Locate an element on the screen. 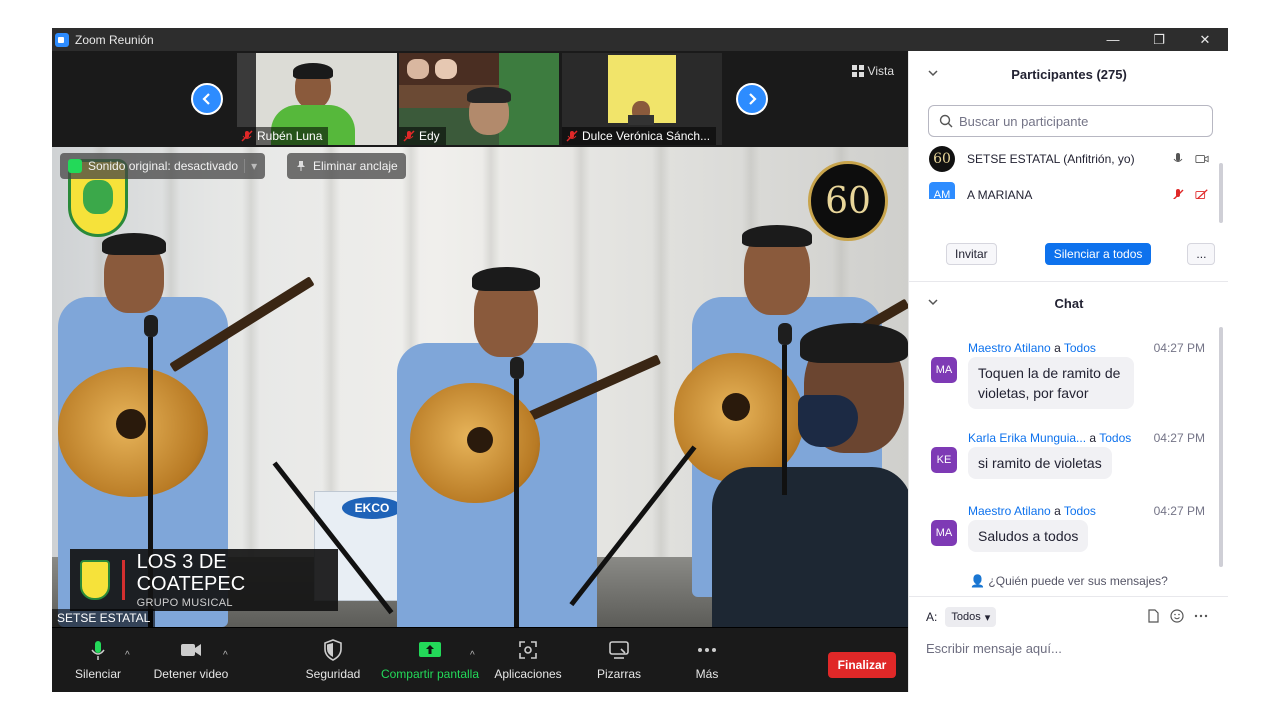 The height and width of the screenshot is (720, 1280). video-options-caret: ^ is located at coordinates (225, 655).